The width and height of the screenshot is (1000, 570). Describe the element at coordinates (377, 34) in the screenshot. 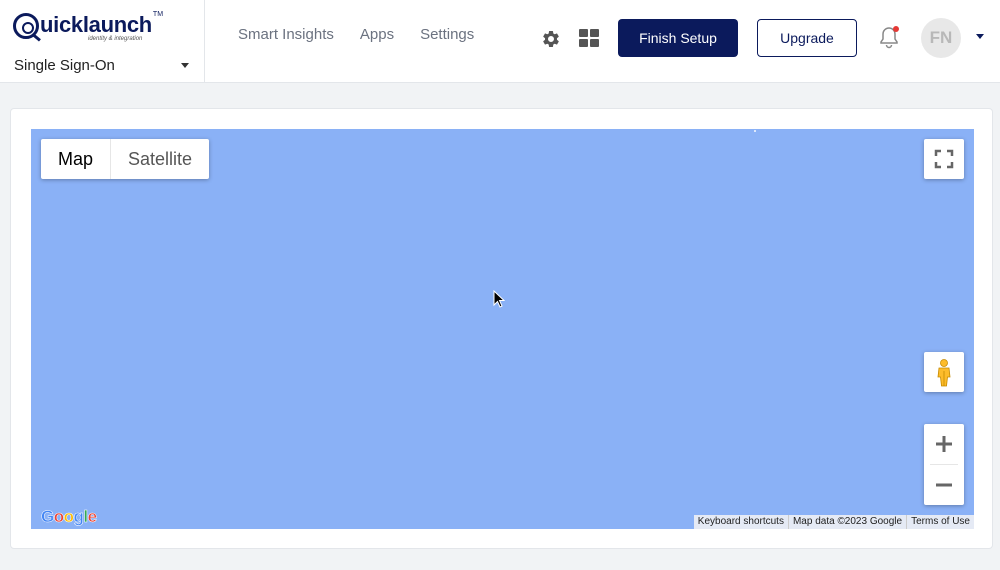

I see `nav-apps: Apps` at that location.